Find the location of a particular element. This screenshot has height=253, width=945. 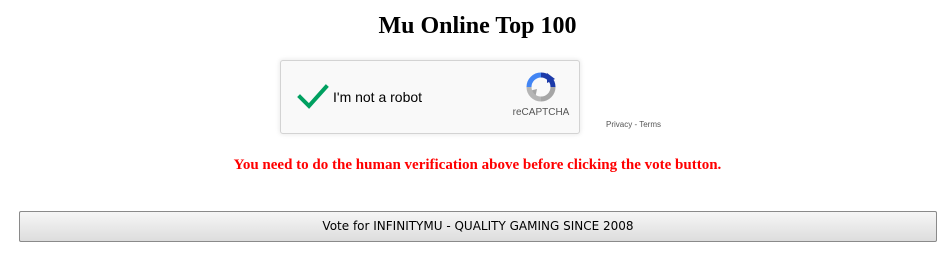

checkmark-icon is located at coordinates (313, 97).